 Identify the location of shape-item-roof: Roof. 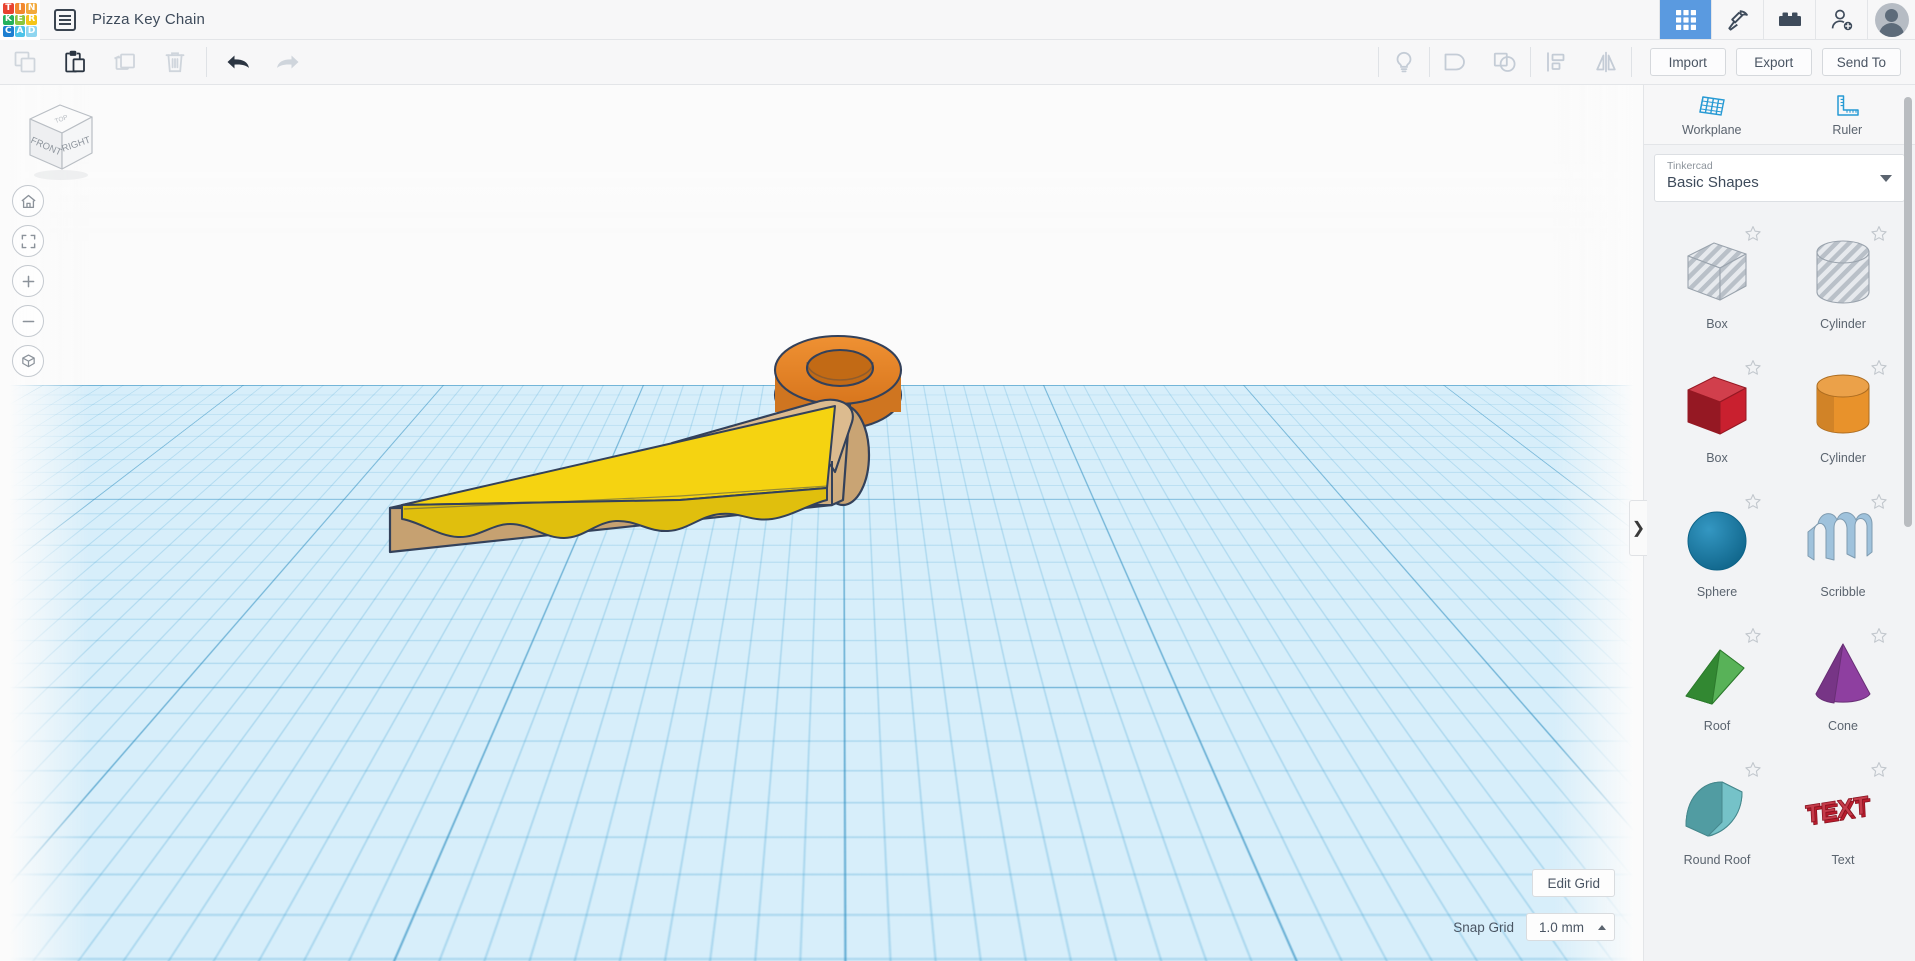
(1717, 688).